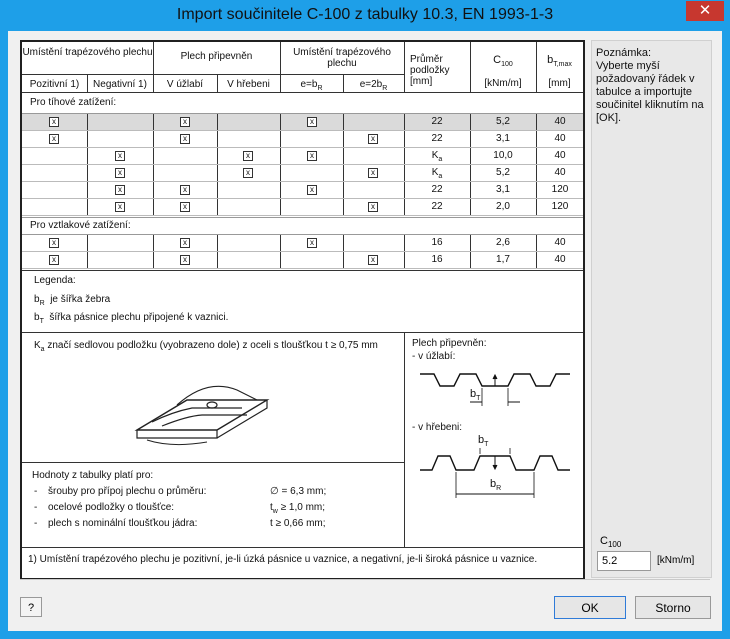 Image resolution: width=730 pixels, height=639 pixels. Describe the element at coordinates (590, 607) in the screenshot. I see `ok-button: OK` at that location.